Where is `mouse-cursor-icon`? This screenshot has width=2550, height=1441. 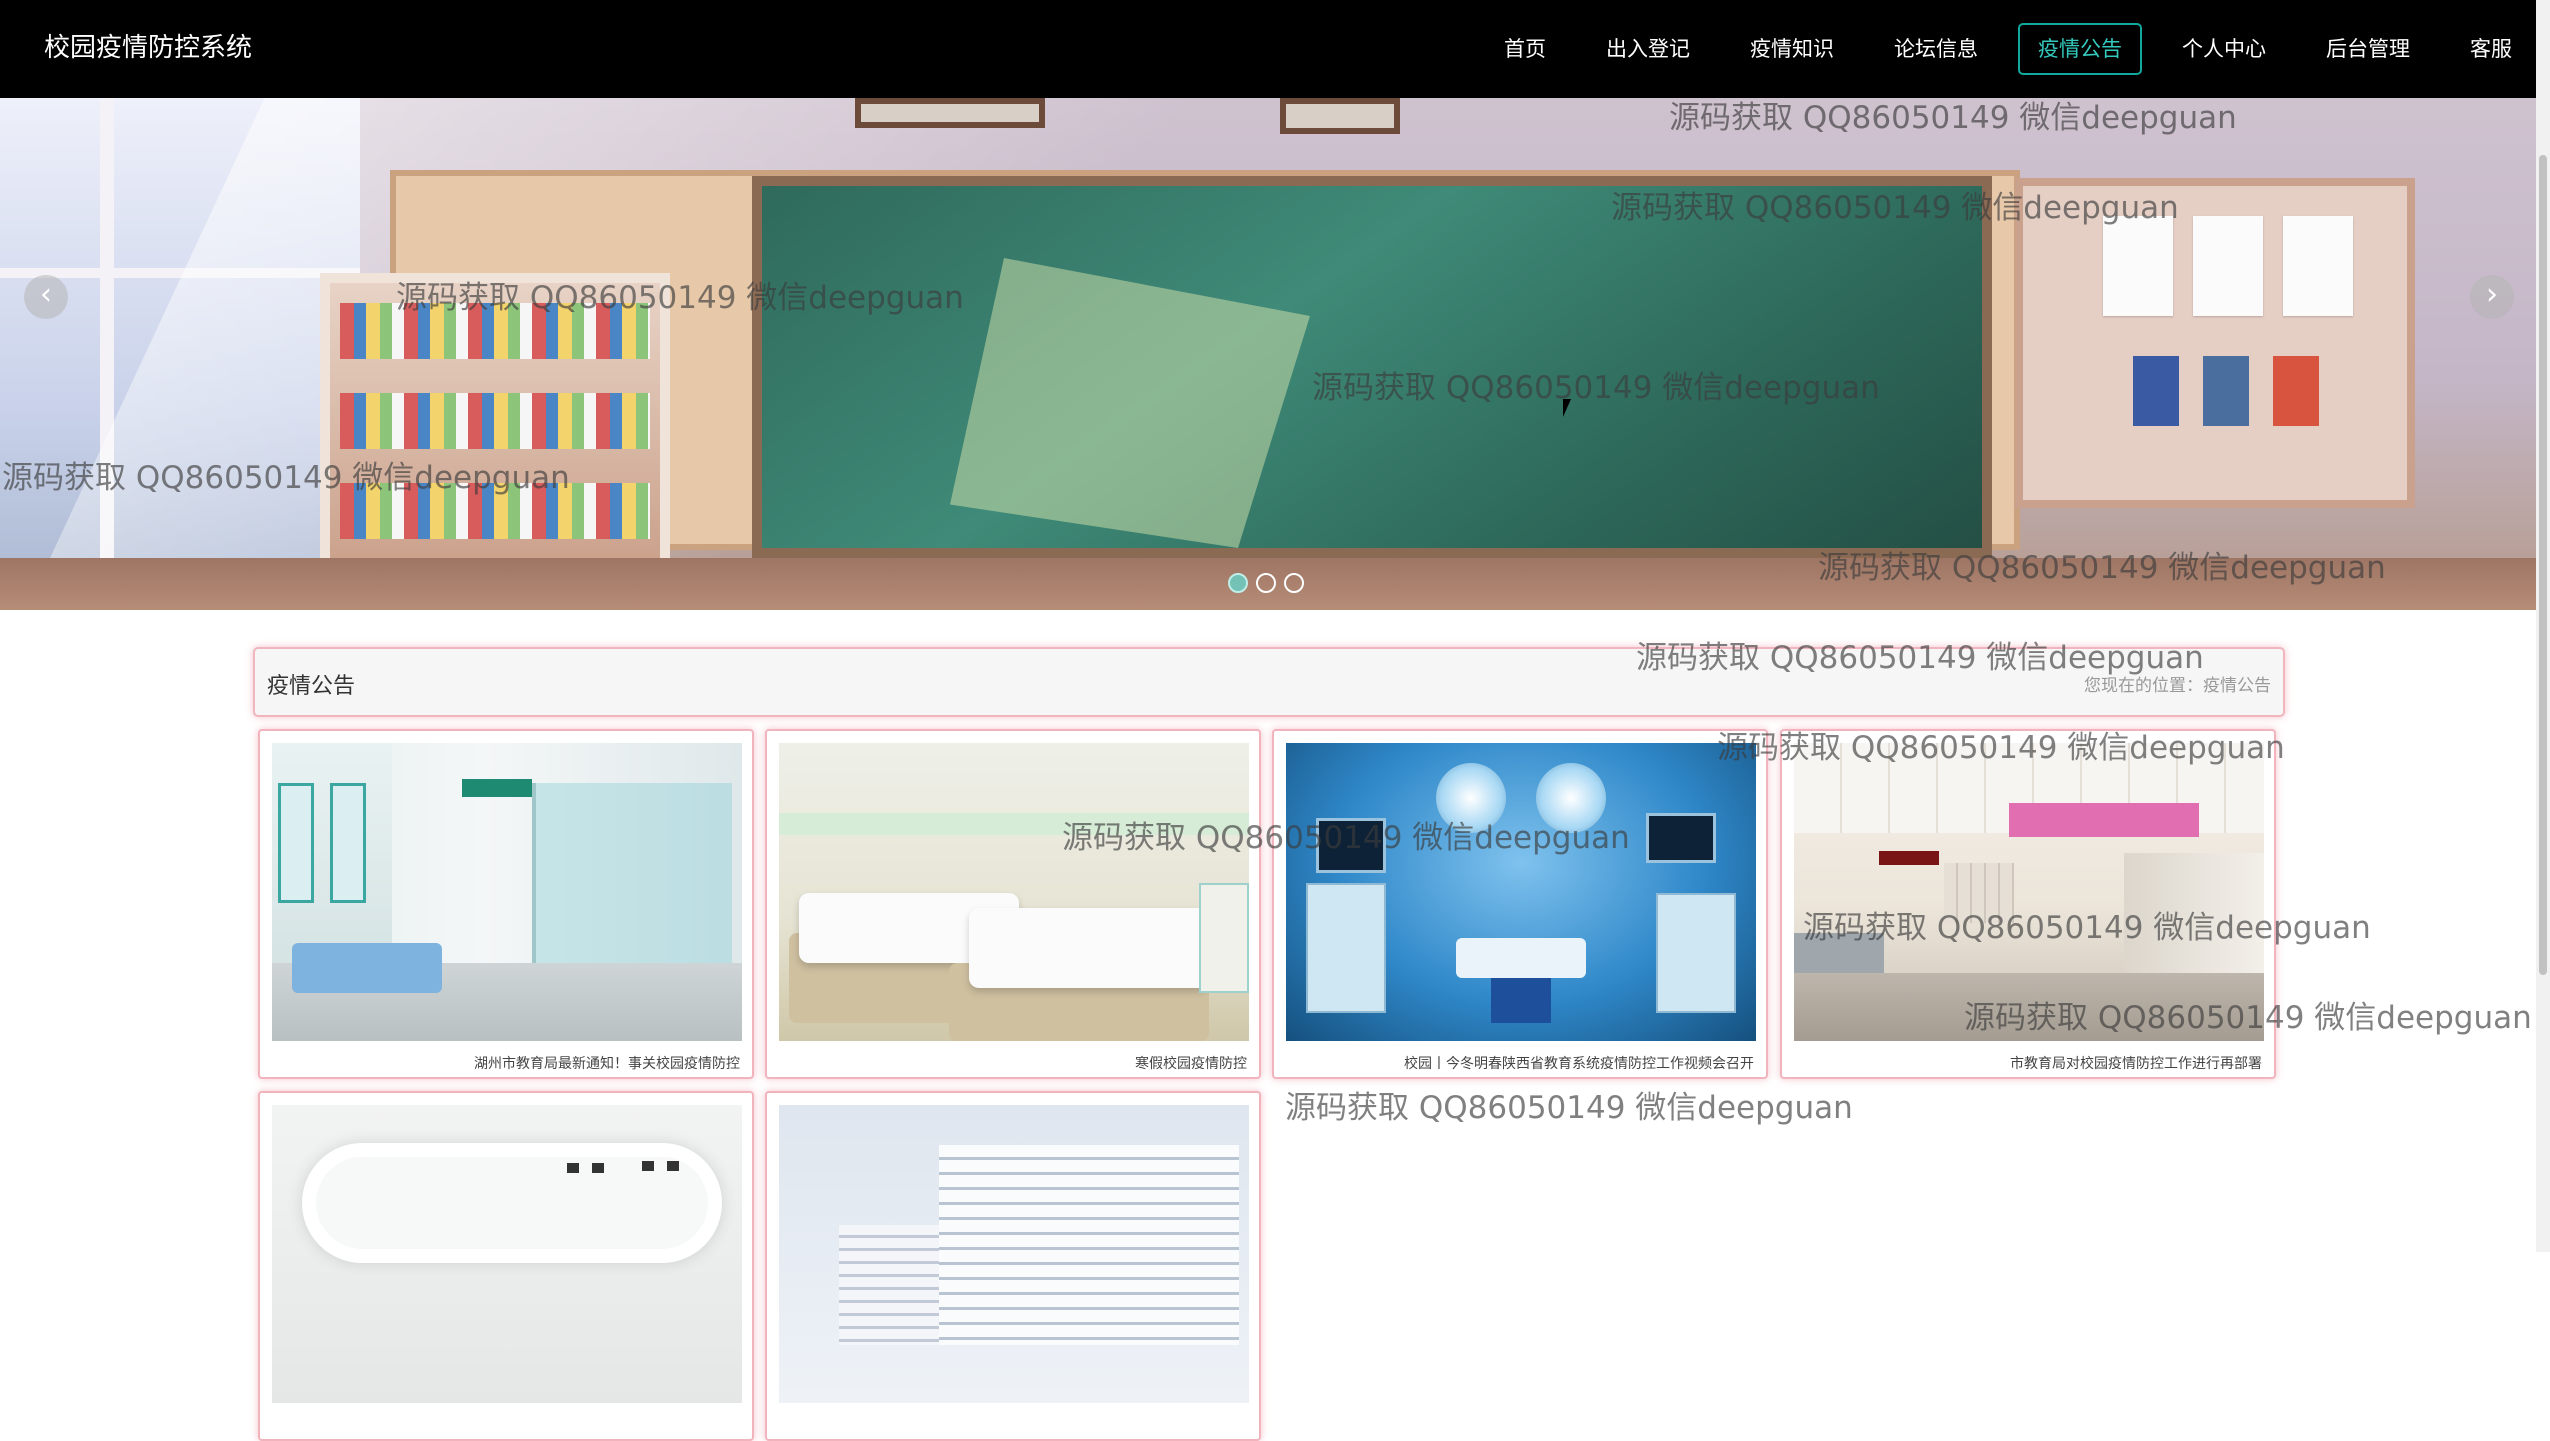 mouse-cursor-icon is located at coordinates (1571, 408).